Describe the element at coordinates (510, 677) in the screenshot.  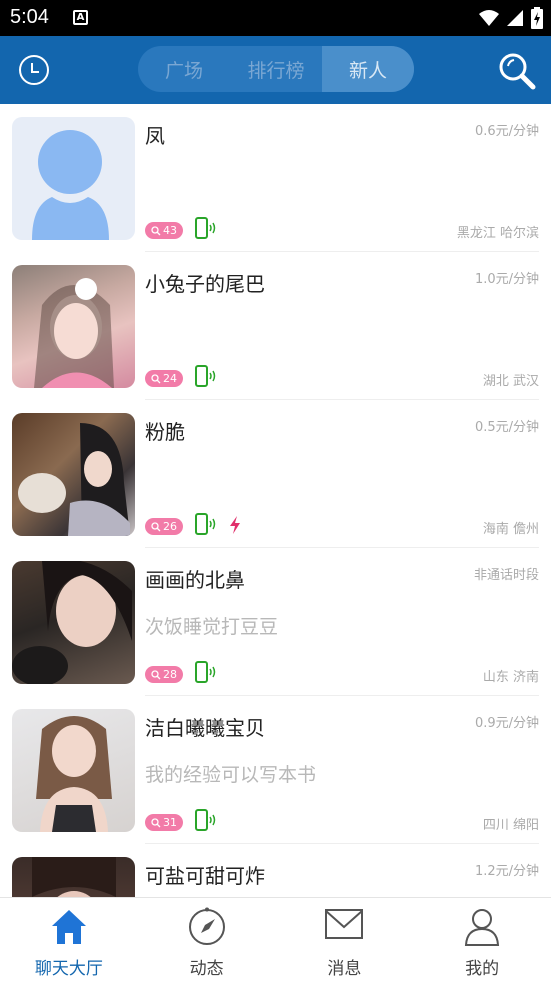
I see `location-label: 山东 济南` at that location.